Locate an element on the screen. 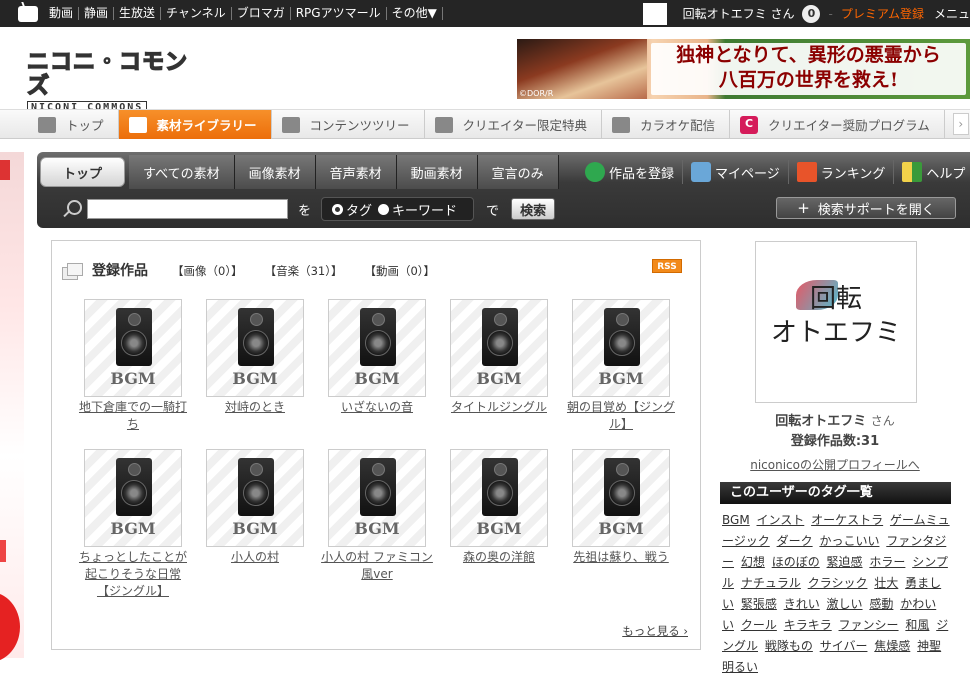  cat-karaoke: カラオケ配信 is located at coordinates (666, 124).